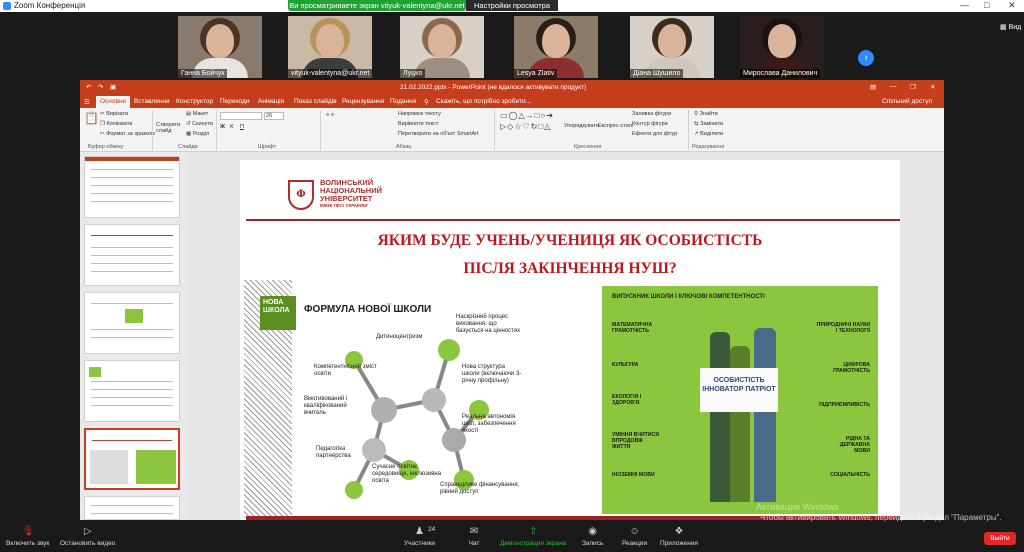 The width and height of the screenshot is (1024, 552). What do you see at coordinates (527, 115) in the screenshot?
I see `shapes-gallery: ▭◯△→□○➔` at bounding box center [527, 115].